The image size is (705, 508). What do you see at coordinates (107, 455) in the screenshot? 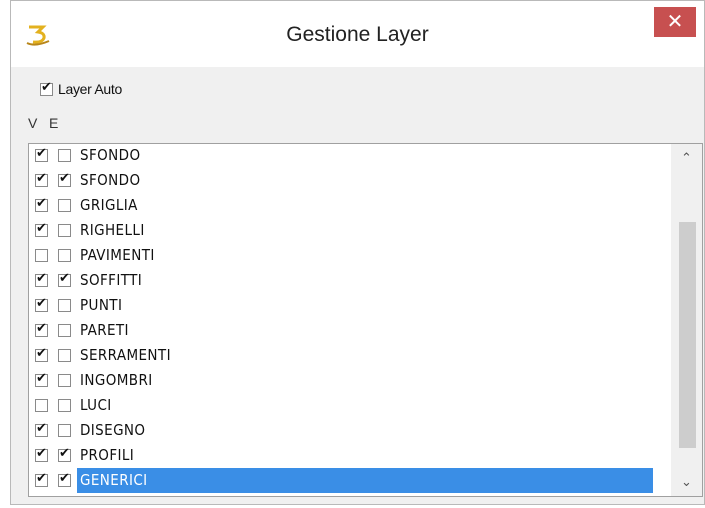
I see `layer-label: PROFILI` at bounding box center [107, 455].